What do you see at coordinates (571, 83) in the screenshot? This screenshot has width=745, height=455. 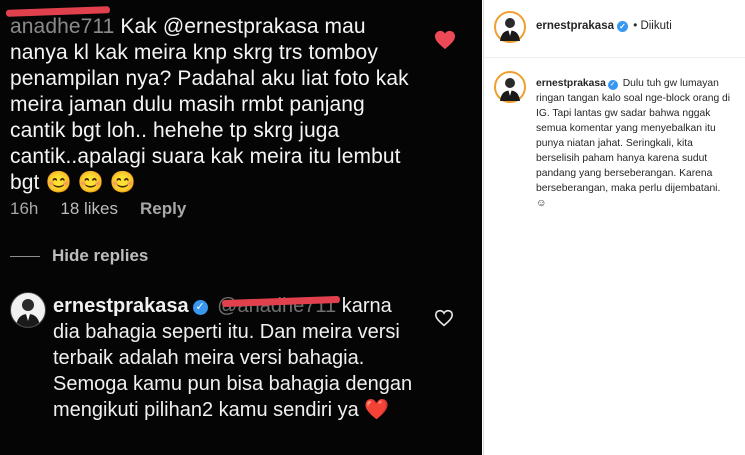 I see `caption-username: ernestprakasa` at bounding box center [571, 83].